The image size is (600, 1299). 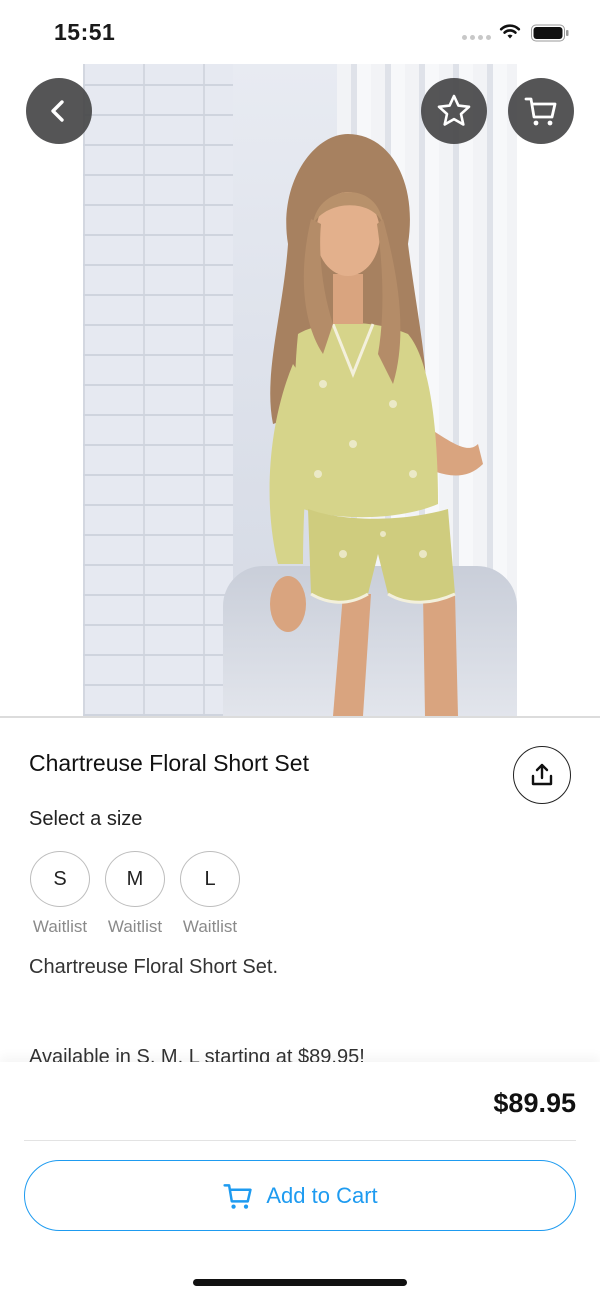 I want to click on signal-dots-icon, so click(x=476, y=37).